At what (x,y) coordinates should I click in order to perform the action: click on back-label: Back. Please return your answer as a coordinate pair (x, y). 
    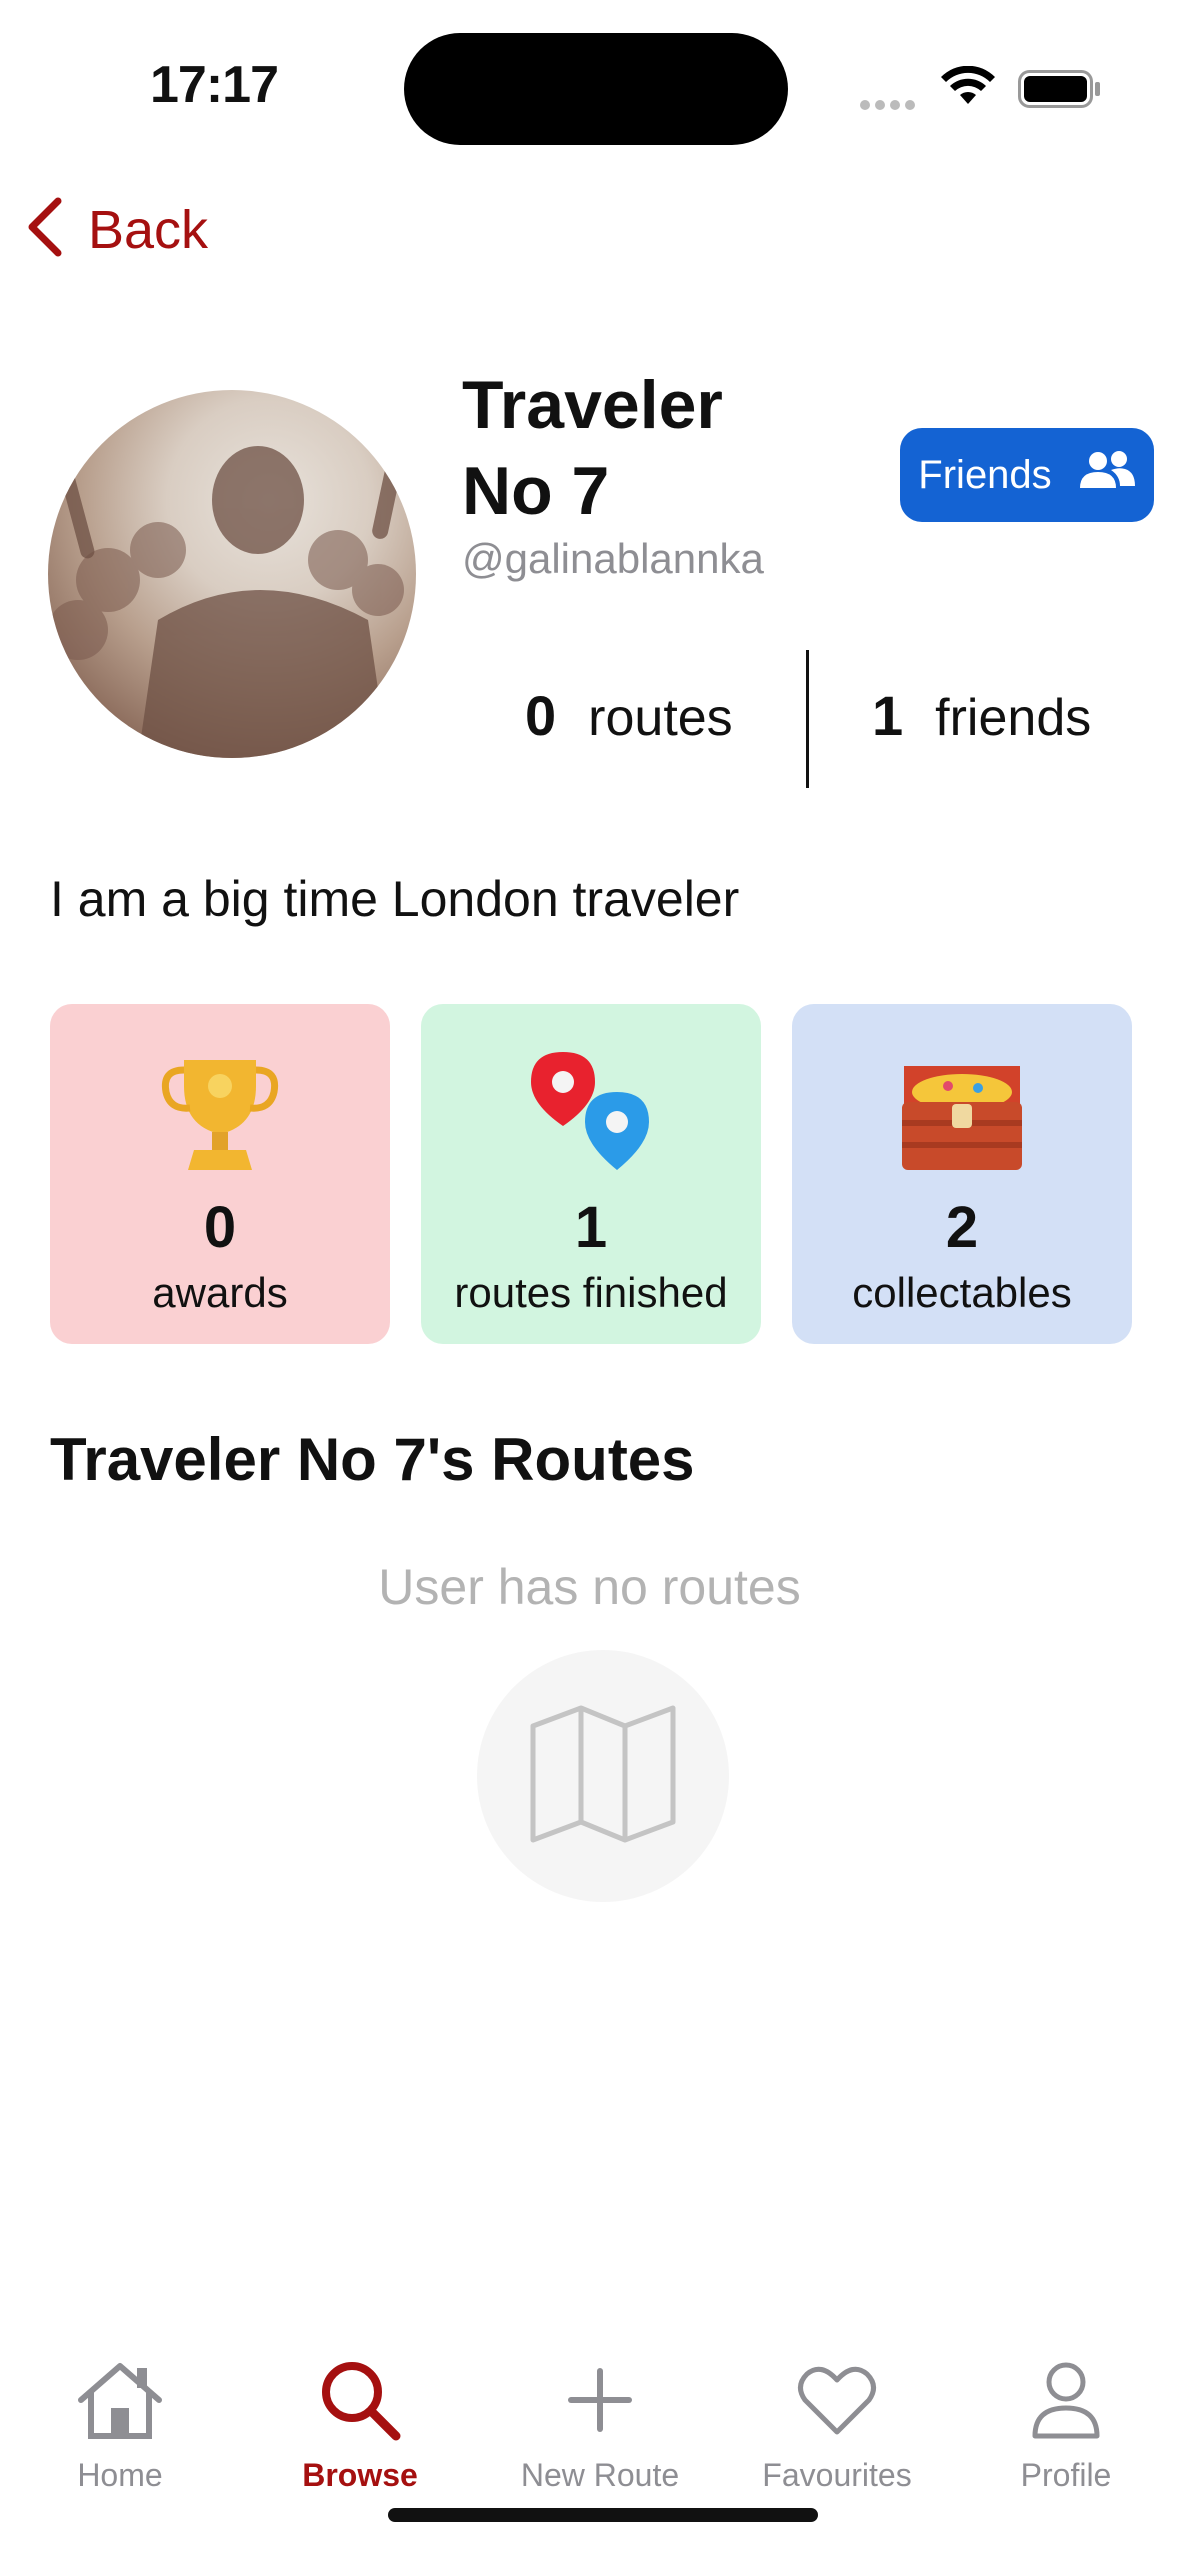
    Looking at the image, I should click on (148, 229).